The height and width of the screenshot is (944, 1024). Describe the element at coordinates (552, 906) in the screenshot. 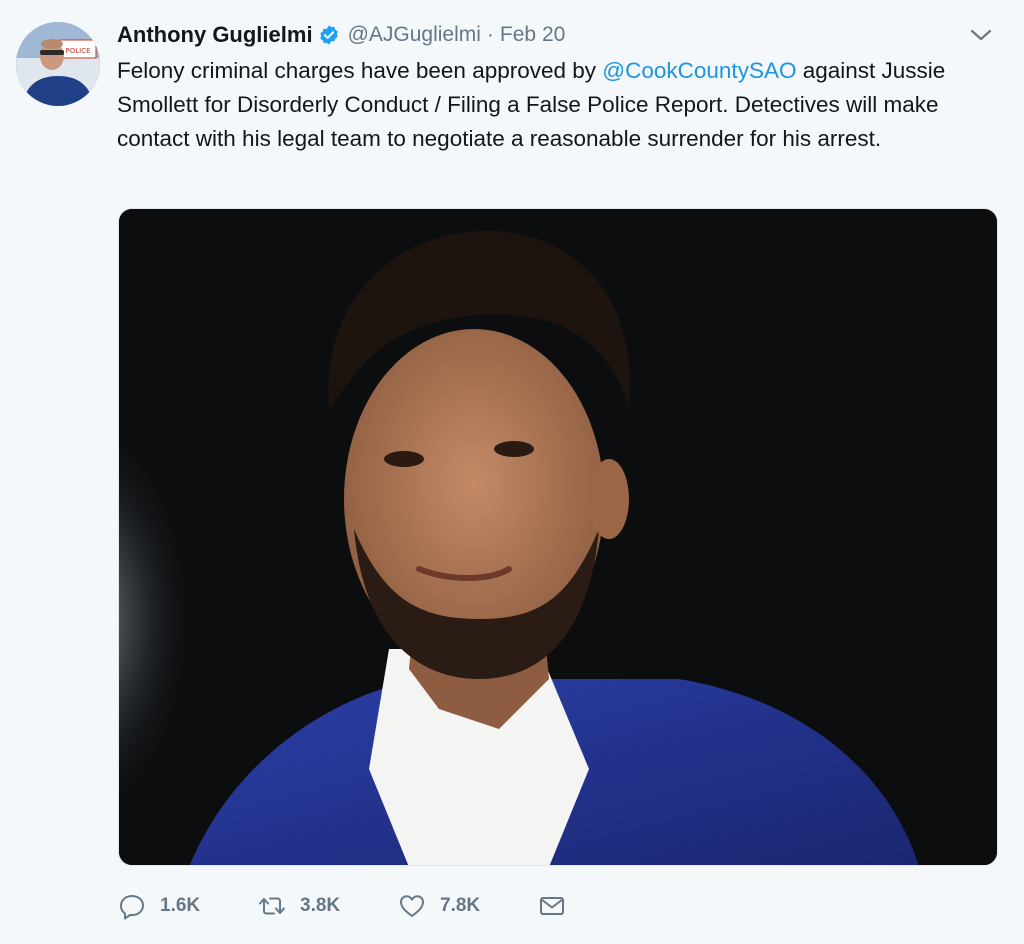

I see `envelope-icon` at that location.